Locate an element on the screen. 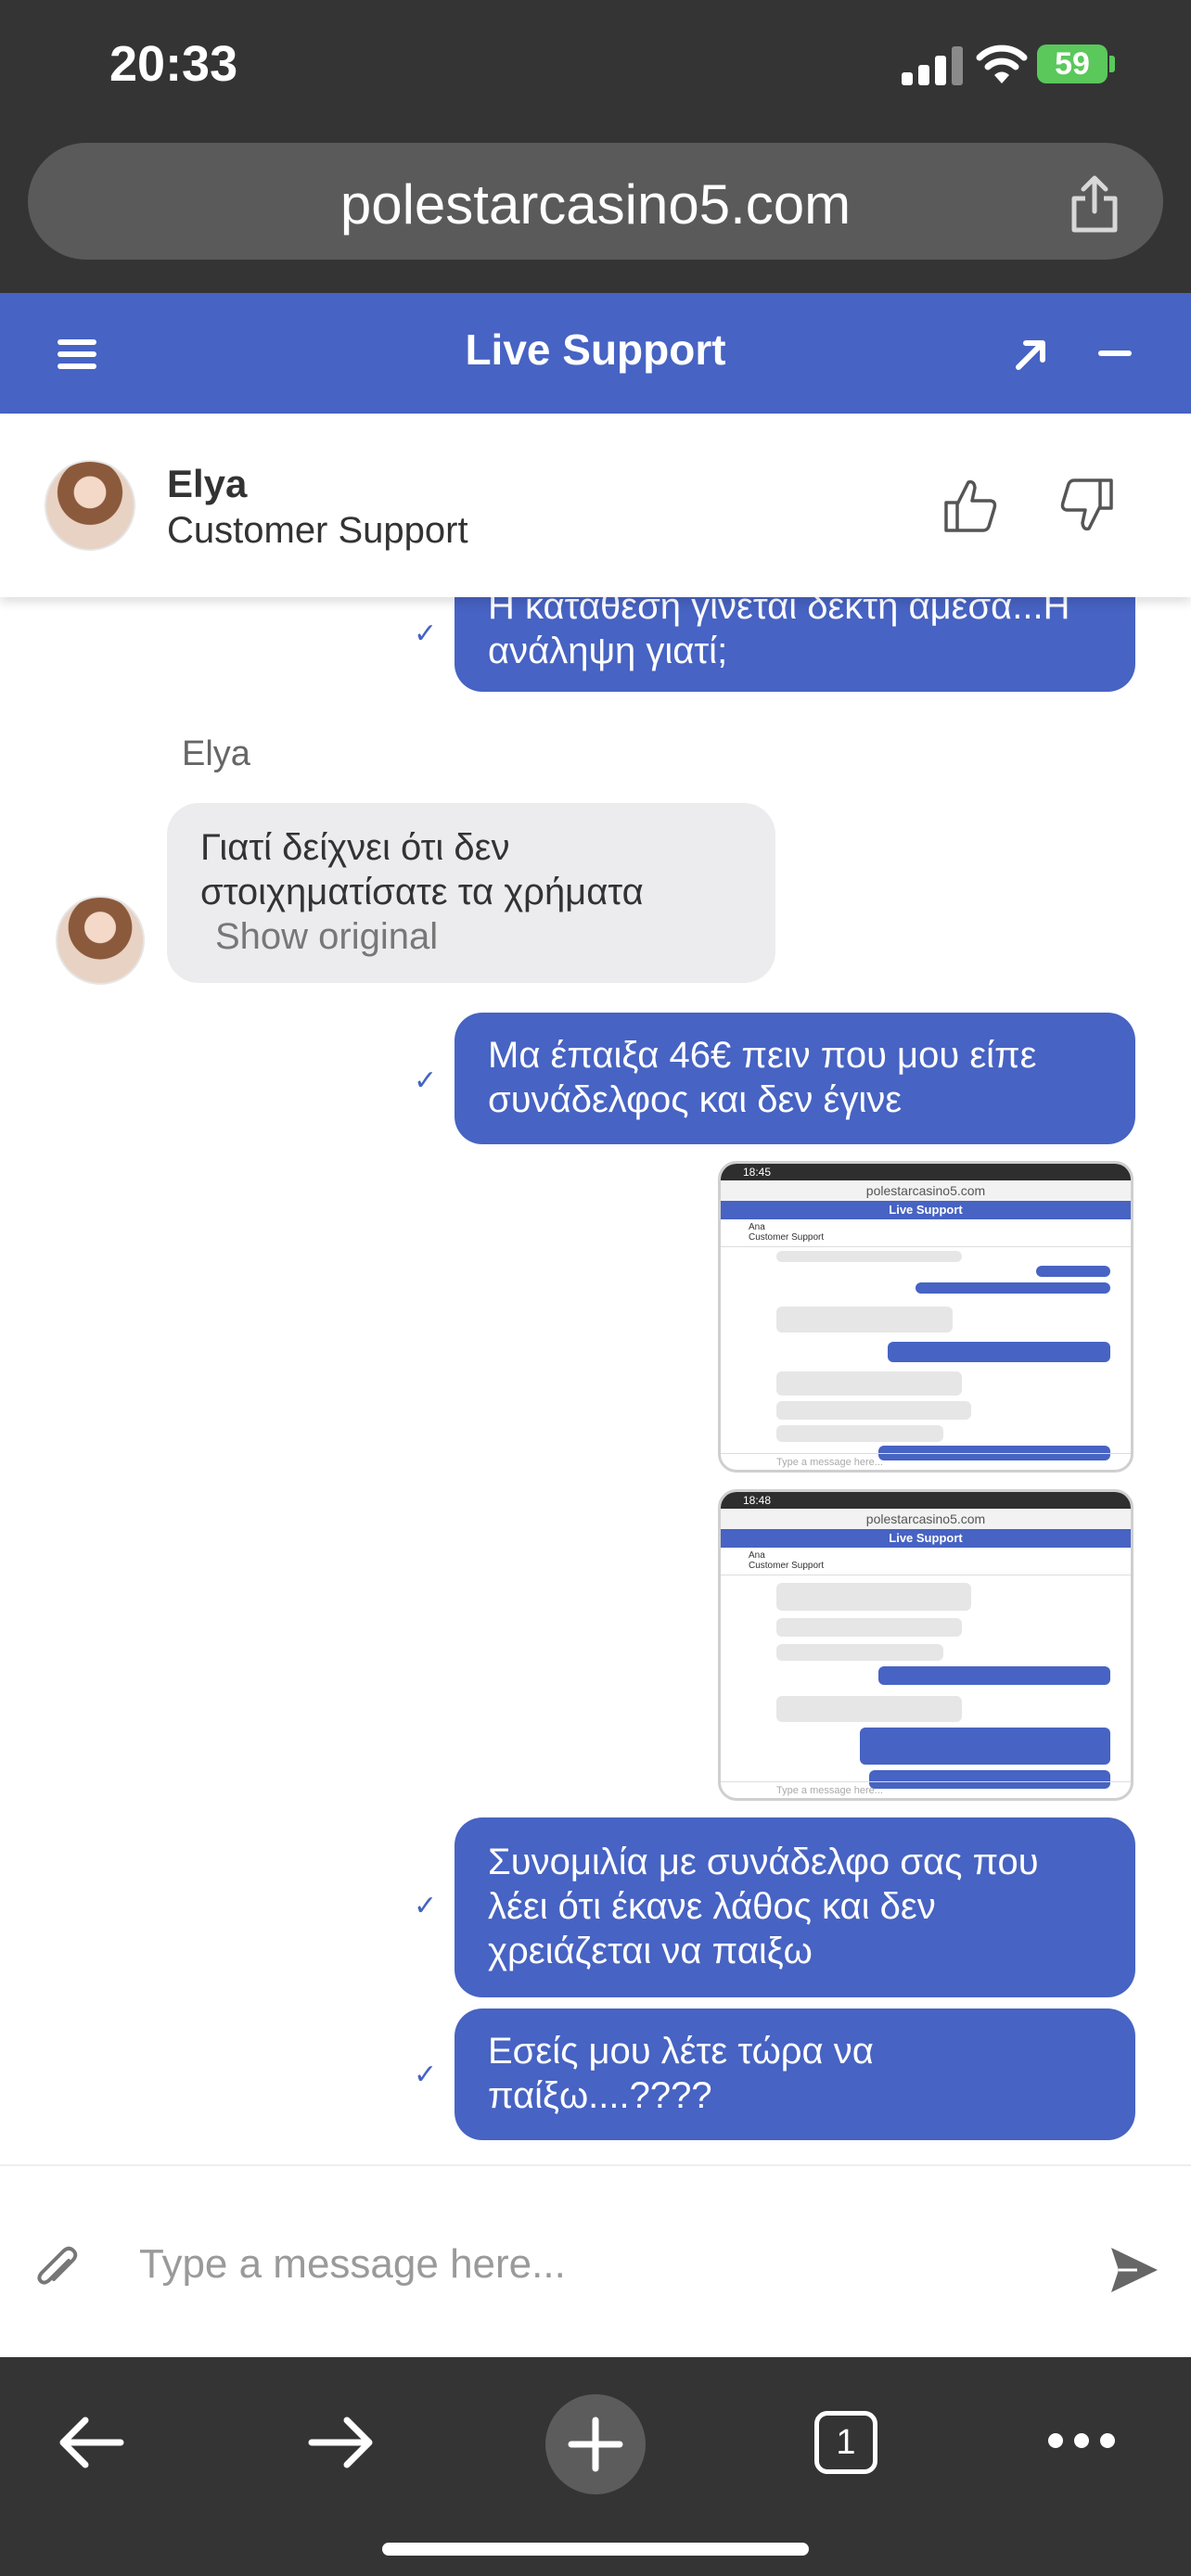 The image size is (1191, 2576). thumbs-down-icon is located at coordinates (1086, 505).